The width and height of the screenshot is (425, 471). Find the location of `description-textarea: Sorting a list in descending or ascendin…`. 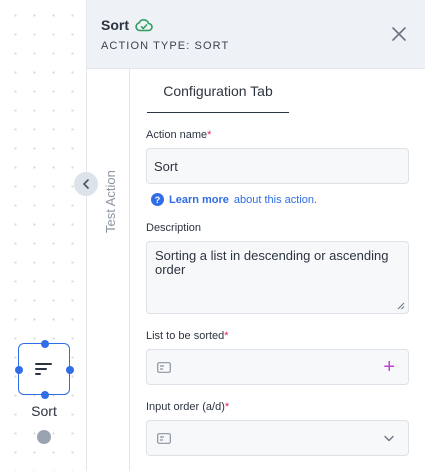

description-textarea: Sorting a list in descending or ascendin… is located at coordinates (277, 277).